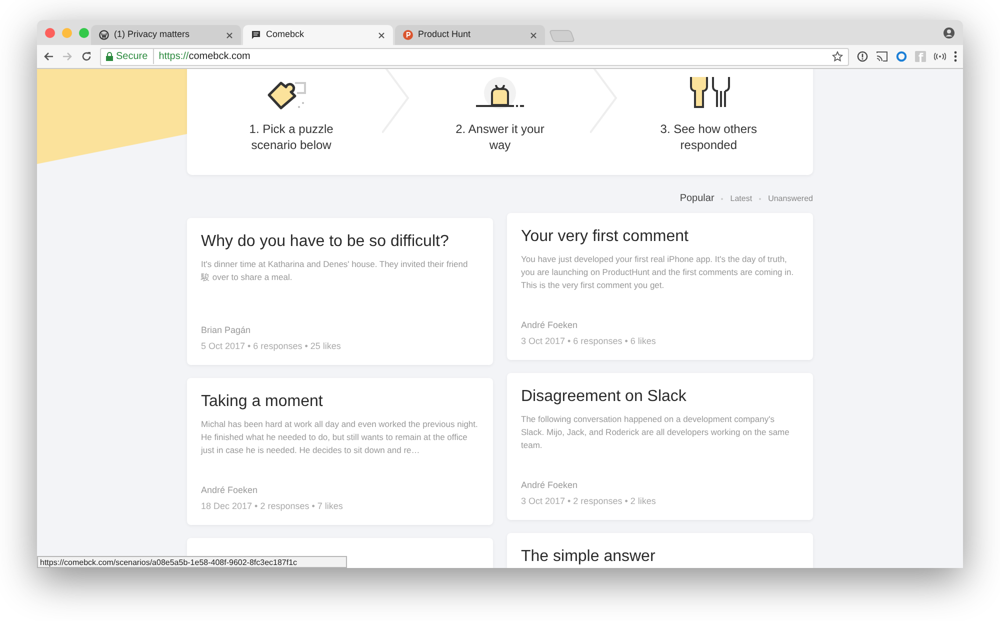  I want to click on sort-filter-link: Popular, so click(697, 198).